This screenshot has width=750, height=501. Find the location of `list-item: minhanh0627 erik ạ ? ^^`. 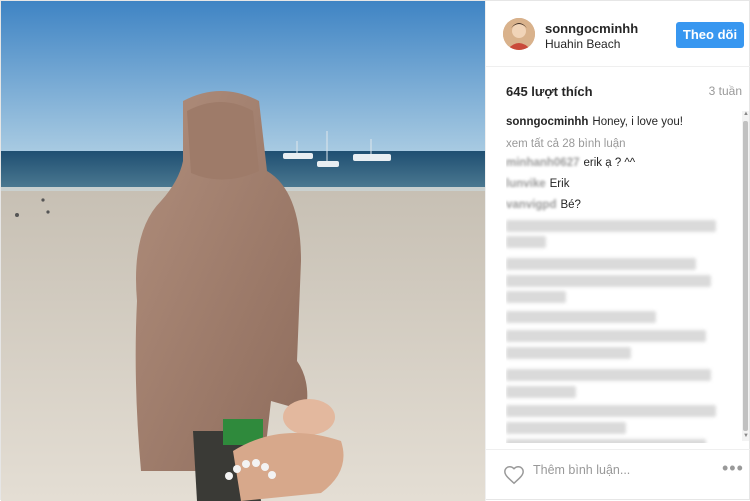

list-item: minhanh0627 erik ạ ? ^^ is located at coordinates (570, 163).